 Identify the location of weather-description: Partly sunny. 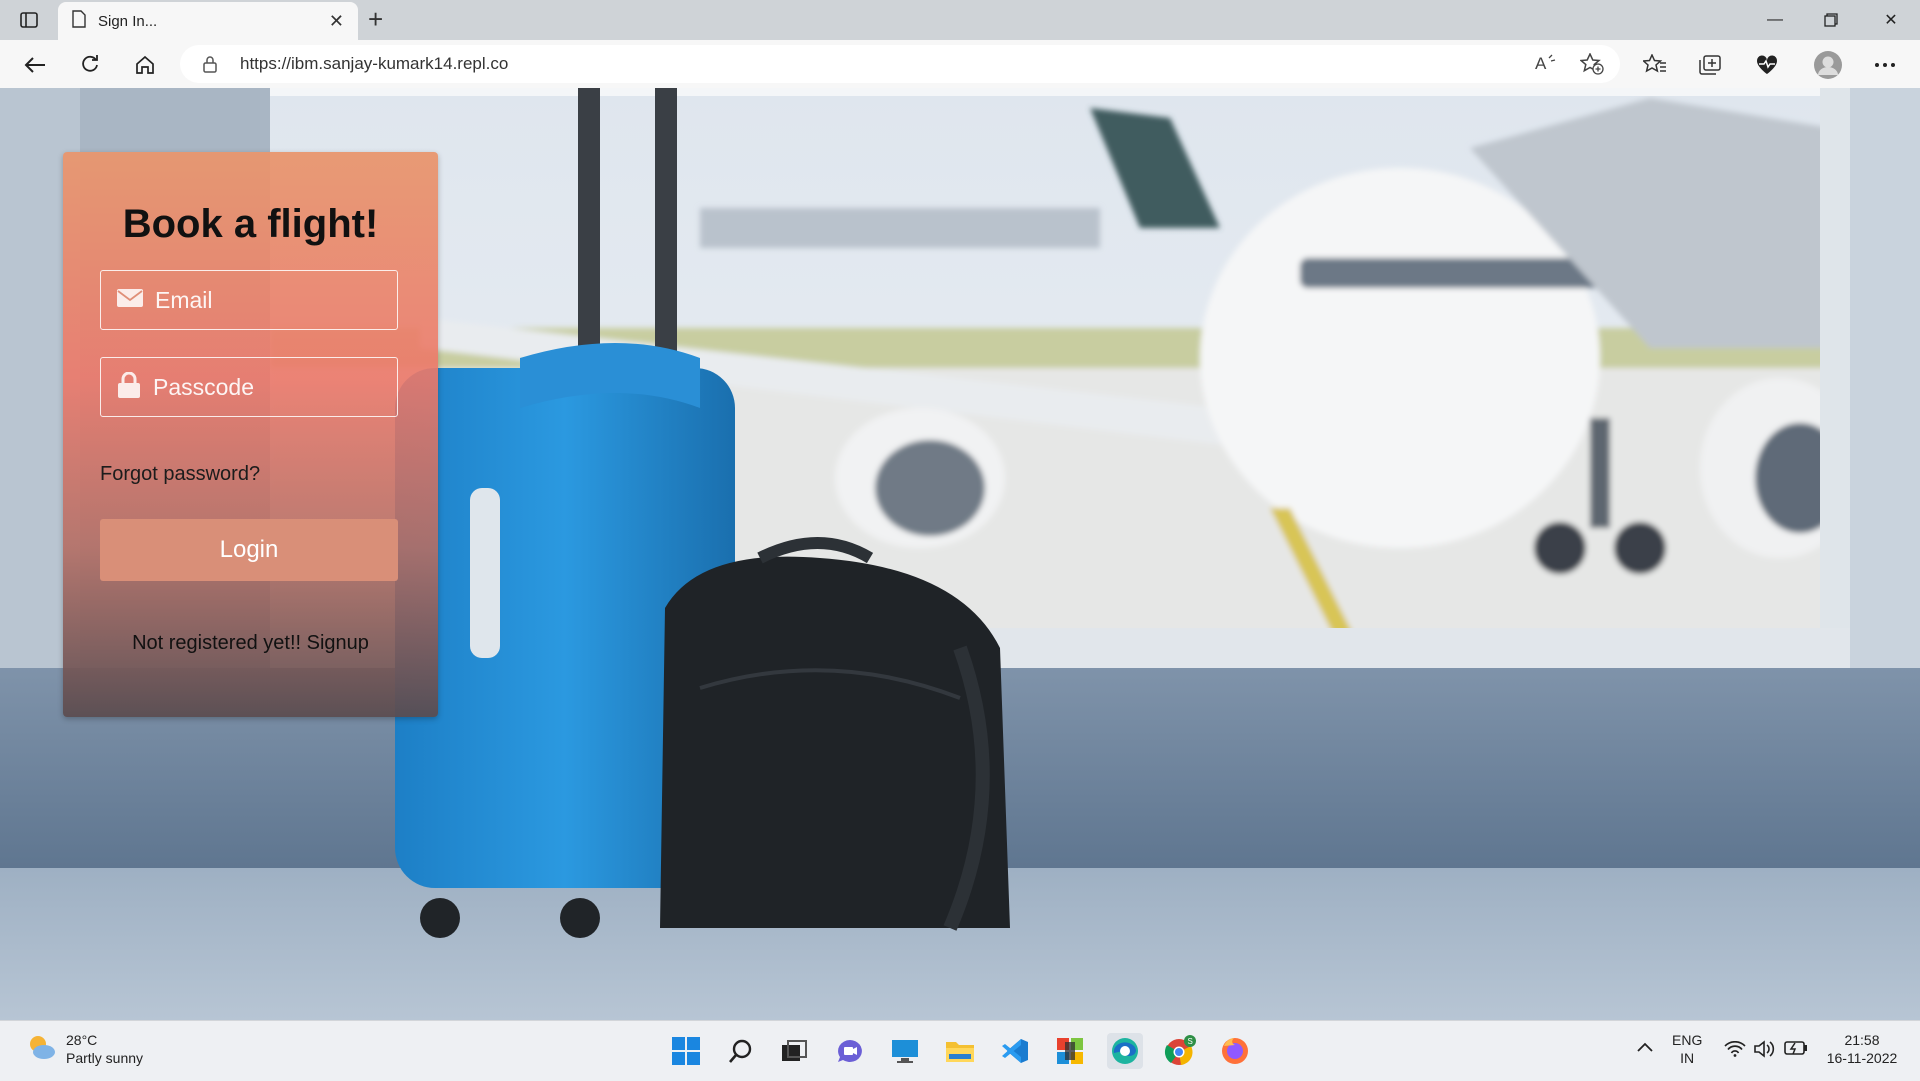
(105, 1058).